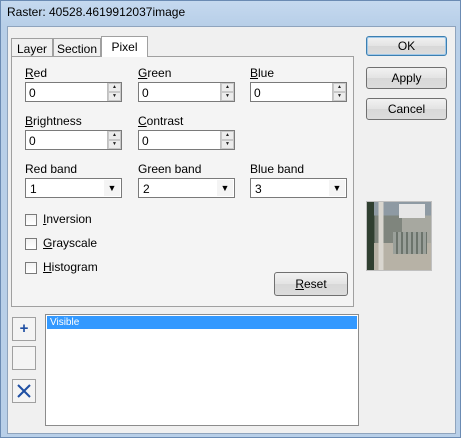 Image resolution: width=461 pixels, height=438 pixels. I want to click on histogram-checkbox, so click(31, 268).